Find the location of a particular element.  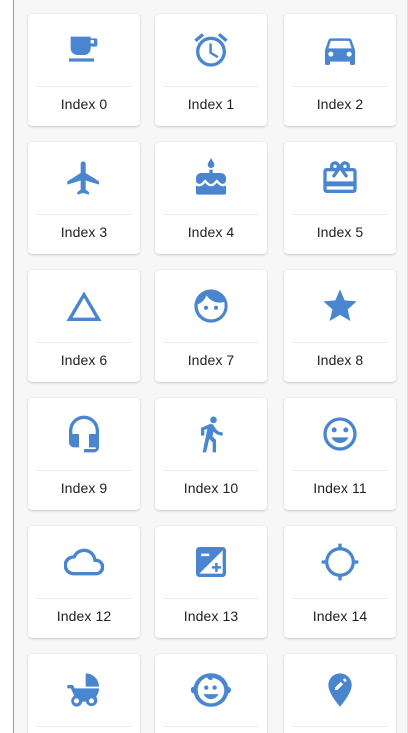

location-pin-edit-icon is located at coordinates (340, 690).